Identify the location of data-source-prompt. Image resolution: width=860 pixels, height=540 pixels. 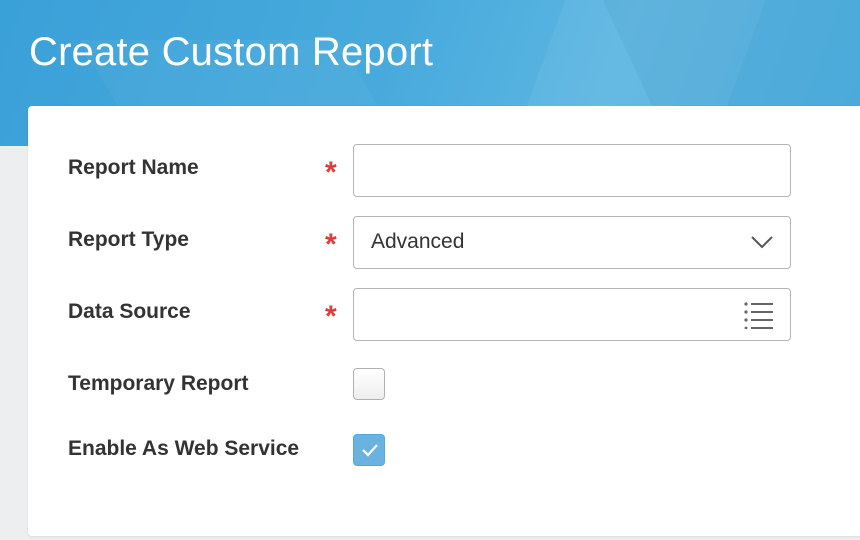
(572, 314).